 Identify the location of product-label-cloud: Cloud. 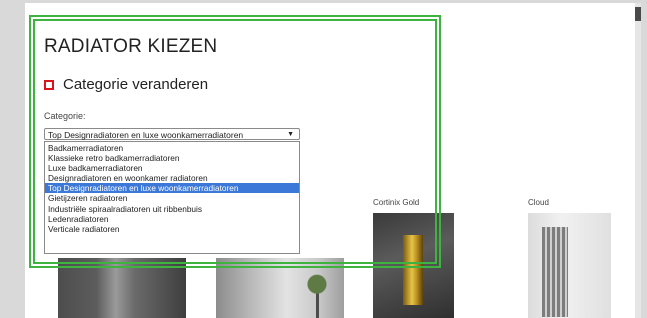
(538, 202).